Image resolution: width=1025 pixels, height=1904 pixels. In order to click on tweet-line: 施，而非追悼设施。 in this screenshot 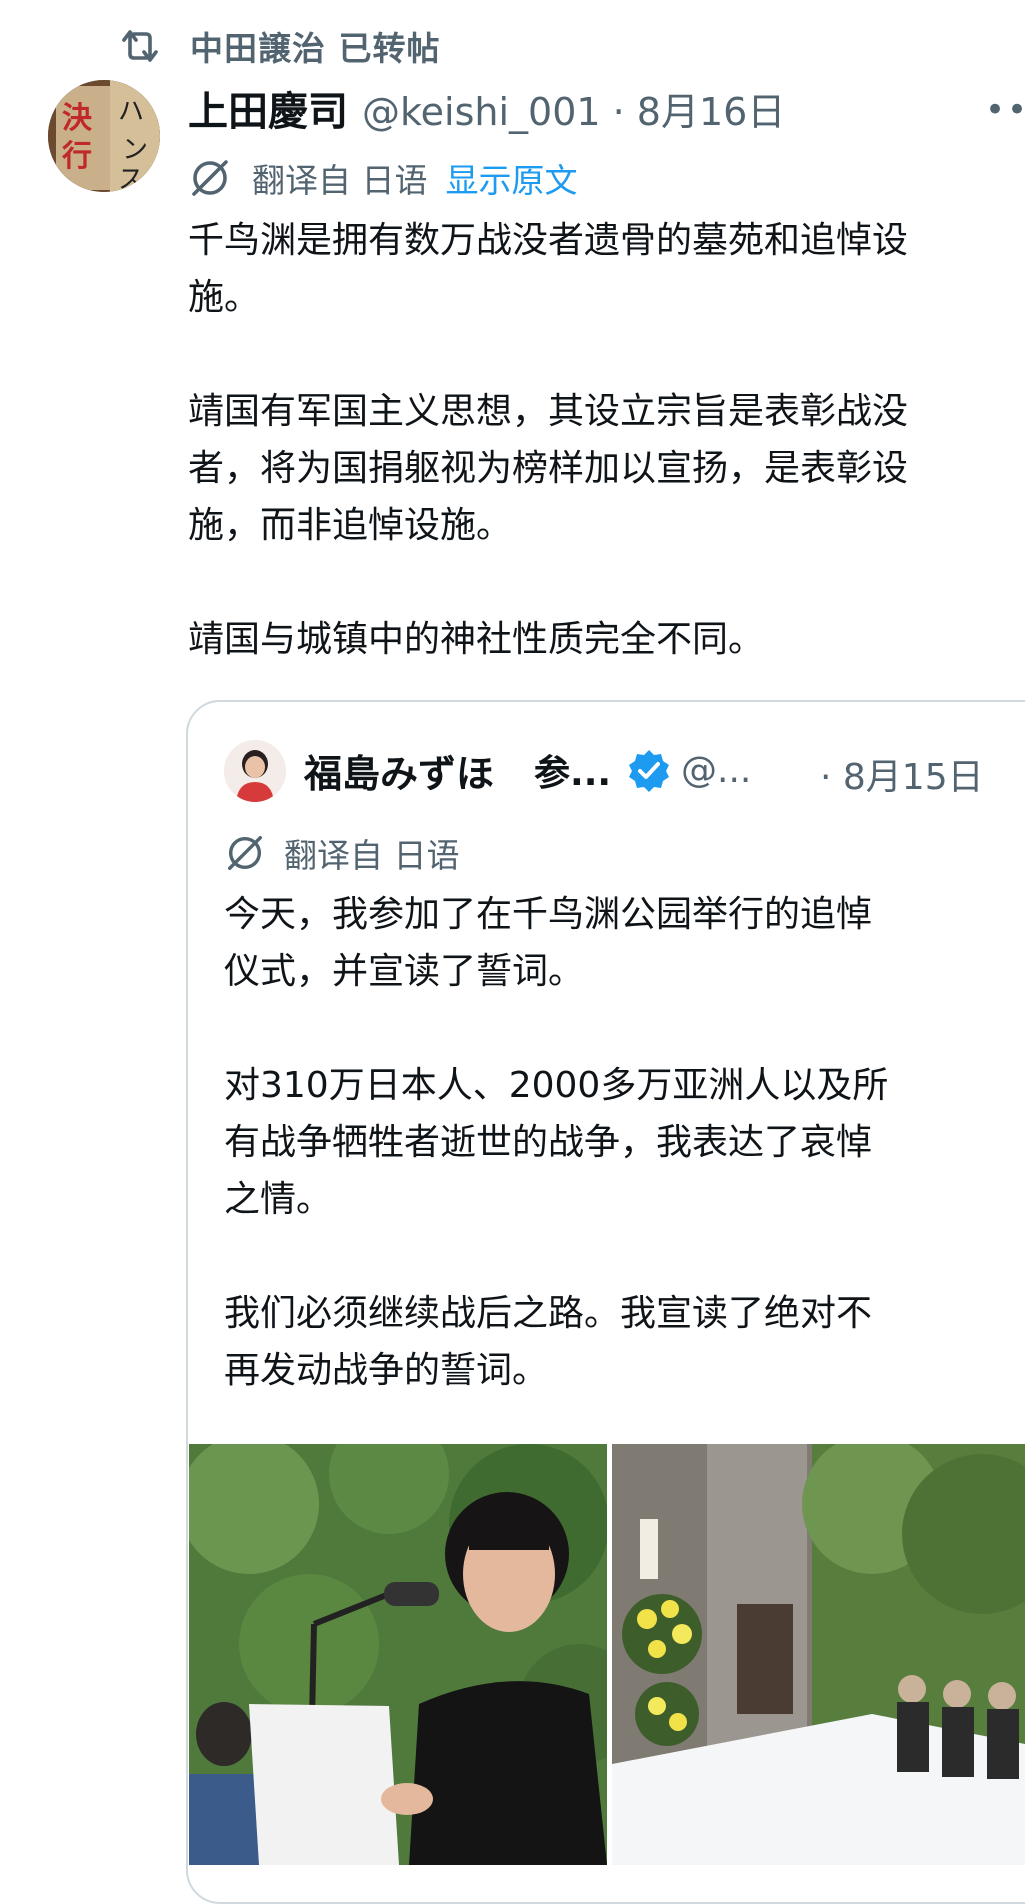, I will do `click(350, 525)`.